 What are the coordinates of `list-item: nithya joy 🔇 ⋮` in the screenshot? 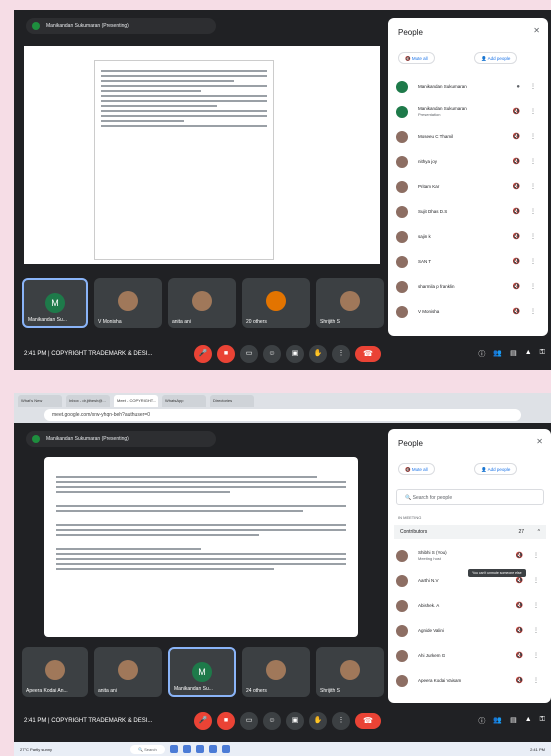 It's located at (470, 161).